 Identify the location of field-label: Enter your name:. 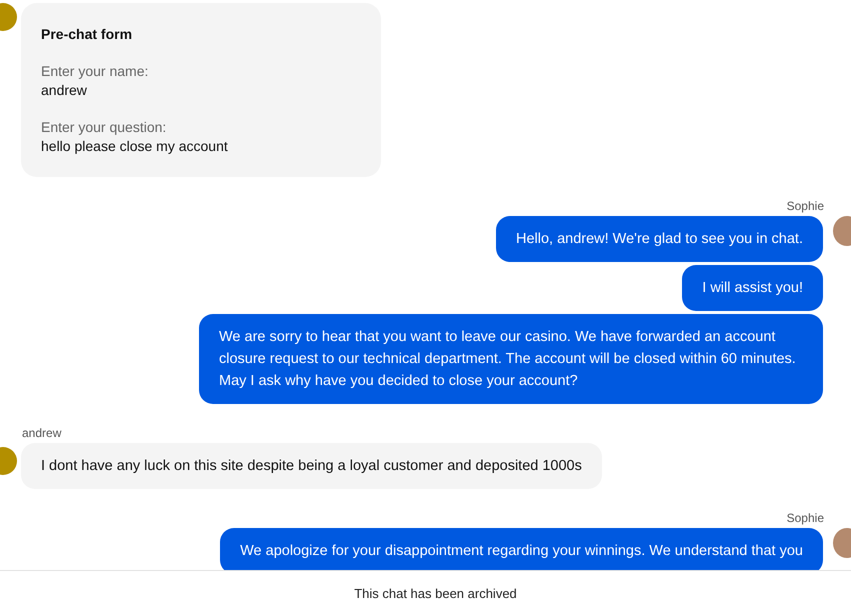
(95, 71).